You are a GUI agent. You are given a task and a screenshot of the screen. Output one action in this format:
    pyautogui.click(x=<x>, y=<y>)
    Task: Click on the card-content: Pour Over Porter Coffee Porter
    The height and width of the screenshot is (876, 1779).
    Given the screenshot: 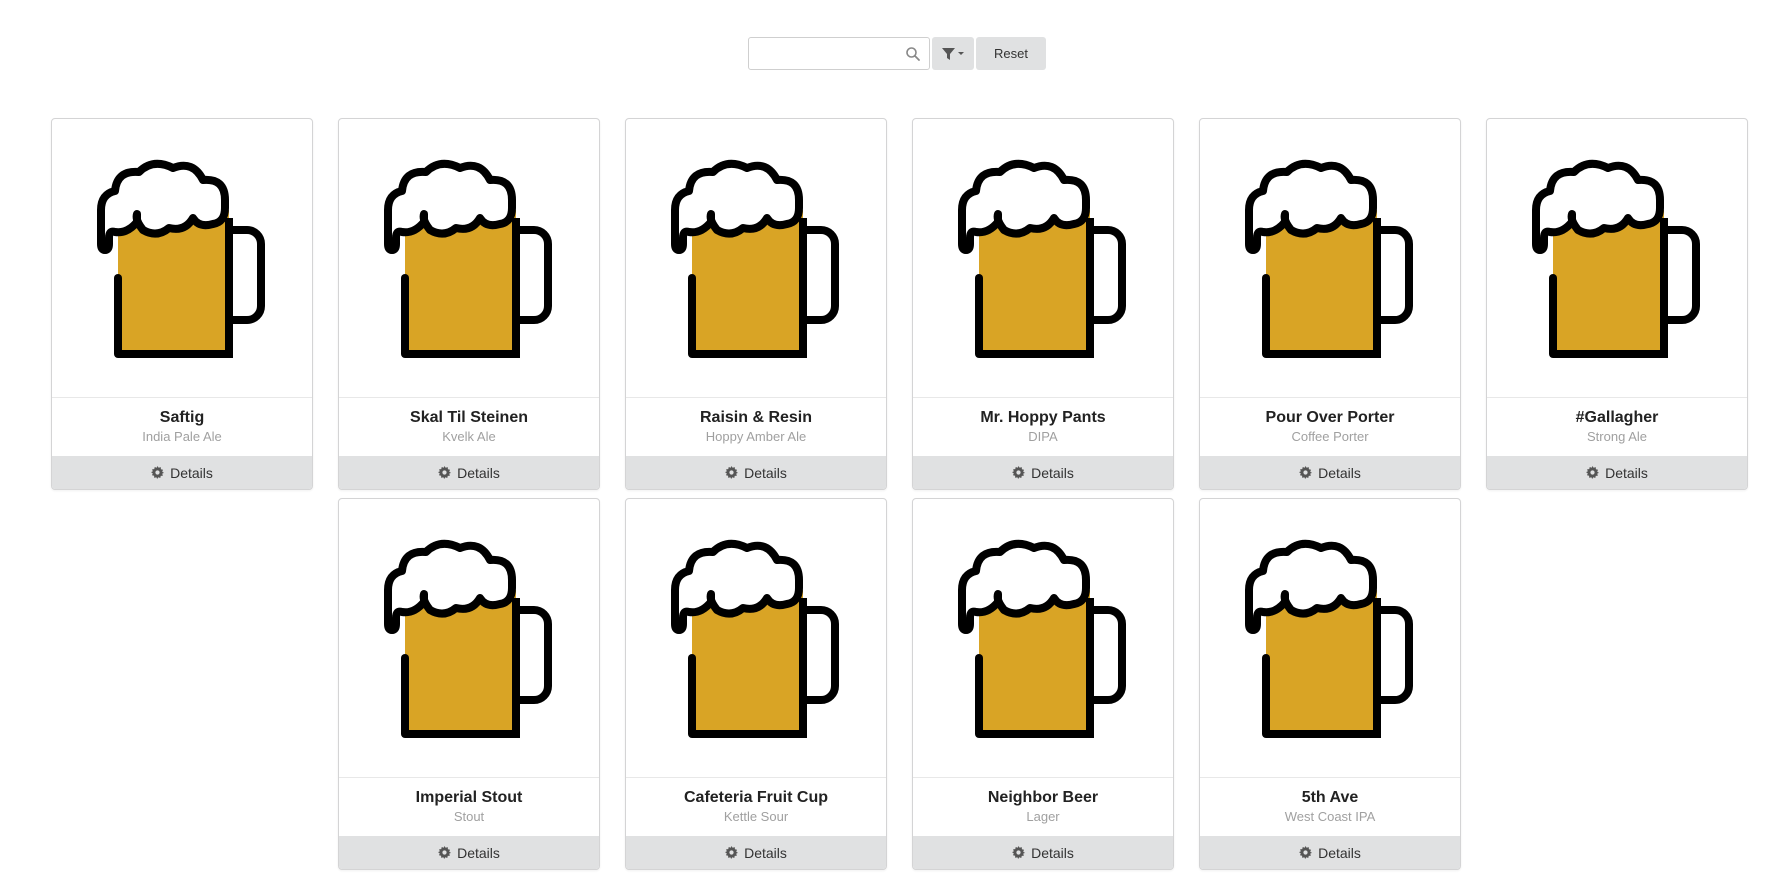 What is the action you would take?
    pyautogui.click(x=1330, y=428)
    